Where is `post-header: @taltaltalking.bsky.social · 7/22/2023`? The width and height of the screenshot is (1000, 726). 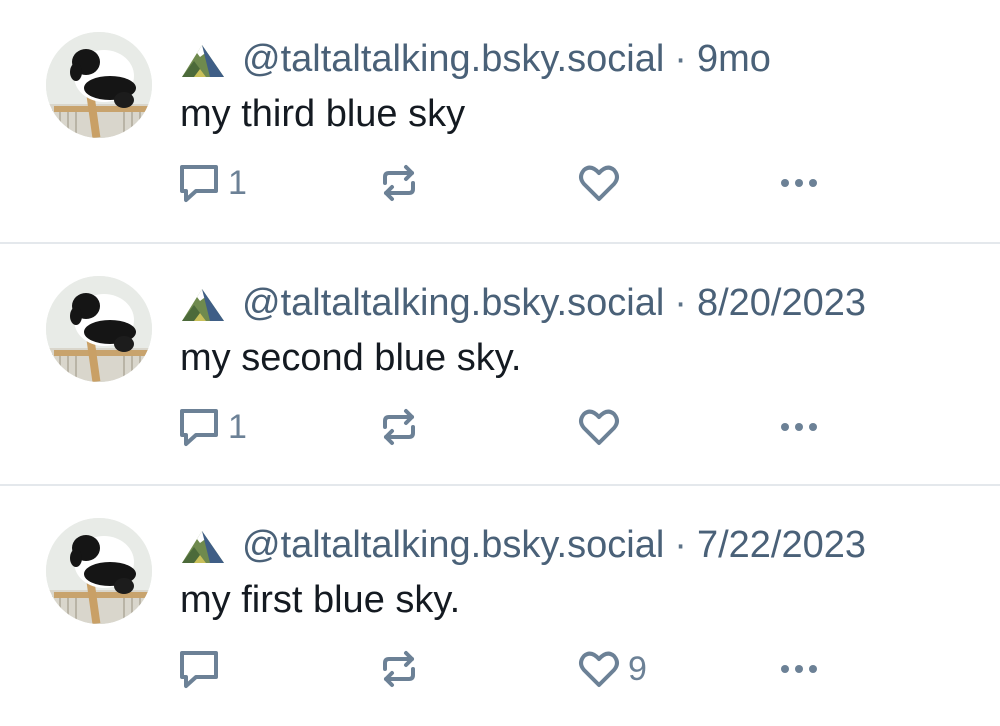
post-header: @taltaltalking.bsky.social · 7/22/2023 is located at coordinates (523, 545).